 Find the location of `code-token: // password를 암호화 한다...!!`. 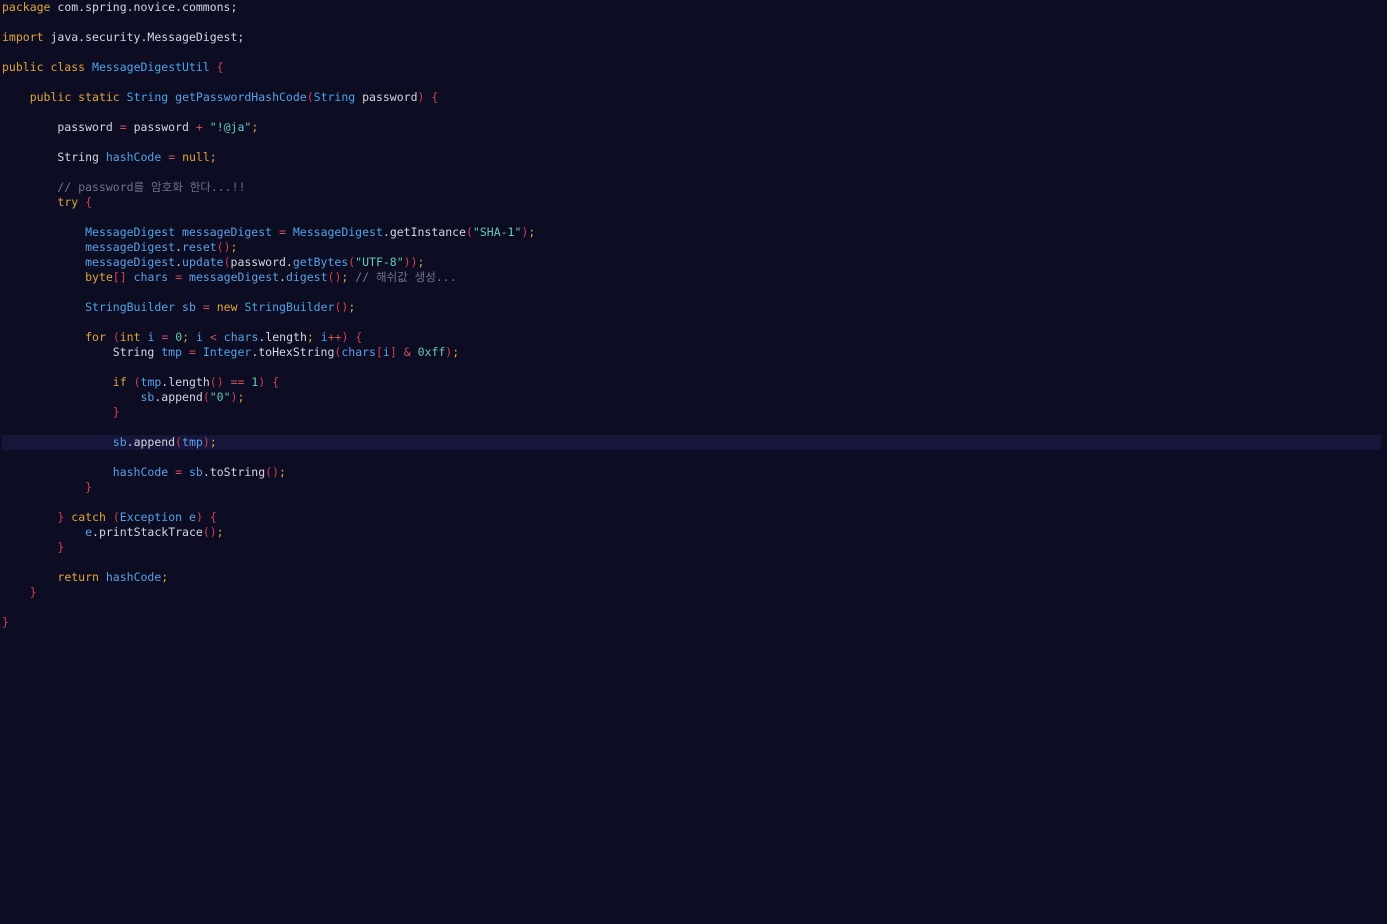

code-token: // password를 암호화 한다...!! is located at coordinates (124, 187).